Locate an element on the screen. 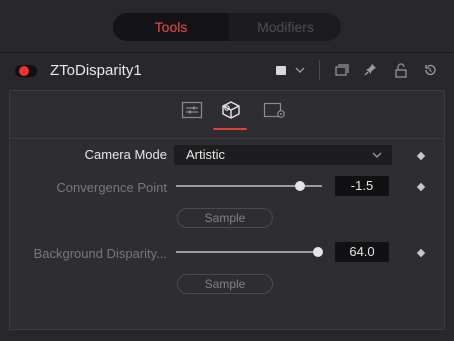 The height and width of the screenshot is (341, 454). background-disparity-field: 64.0 is located at coordinates (362, 252).